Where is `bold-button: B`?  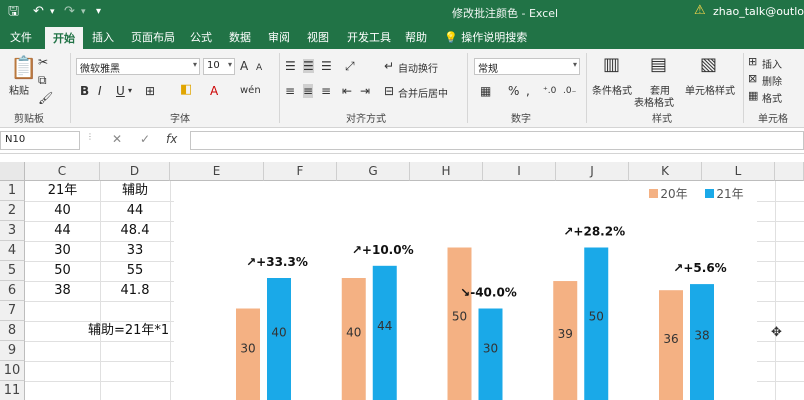
bold-button: B is located at coordinates (84, 91).